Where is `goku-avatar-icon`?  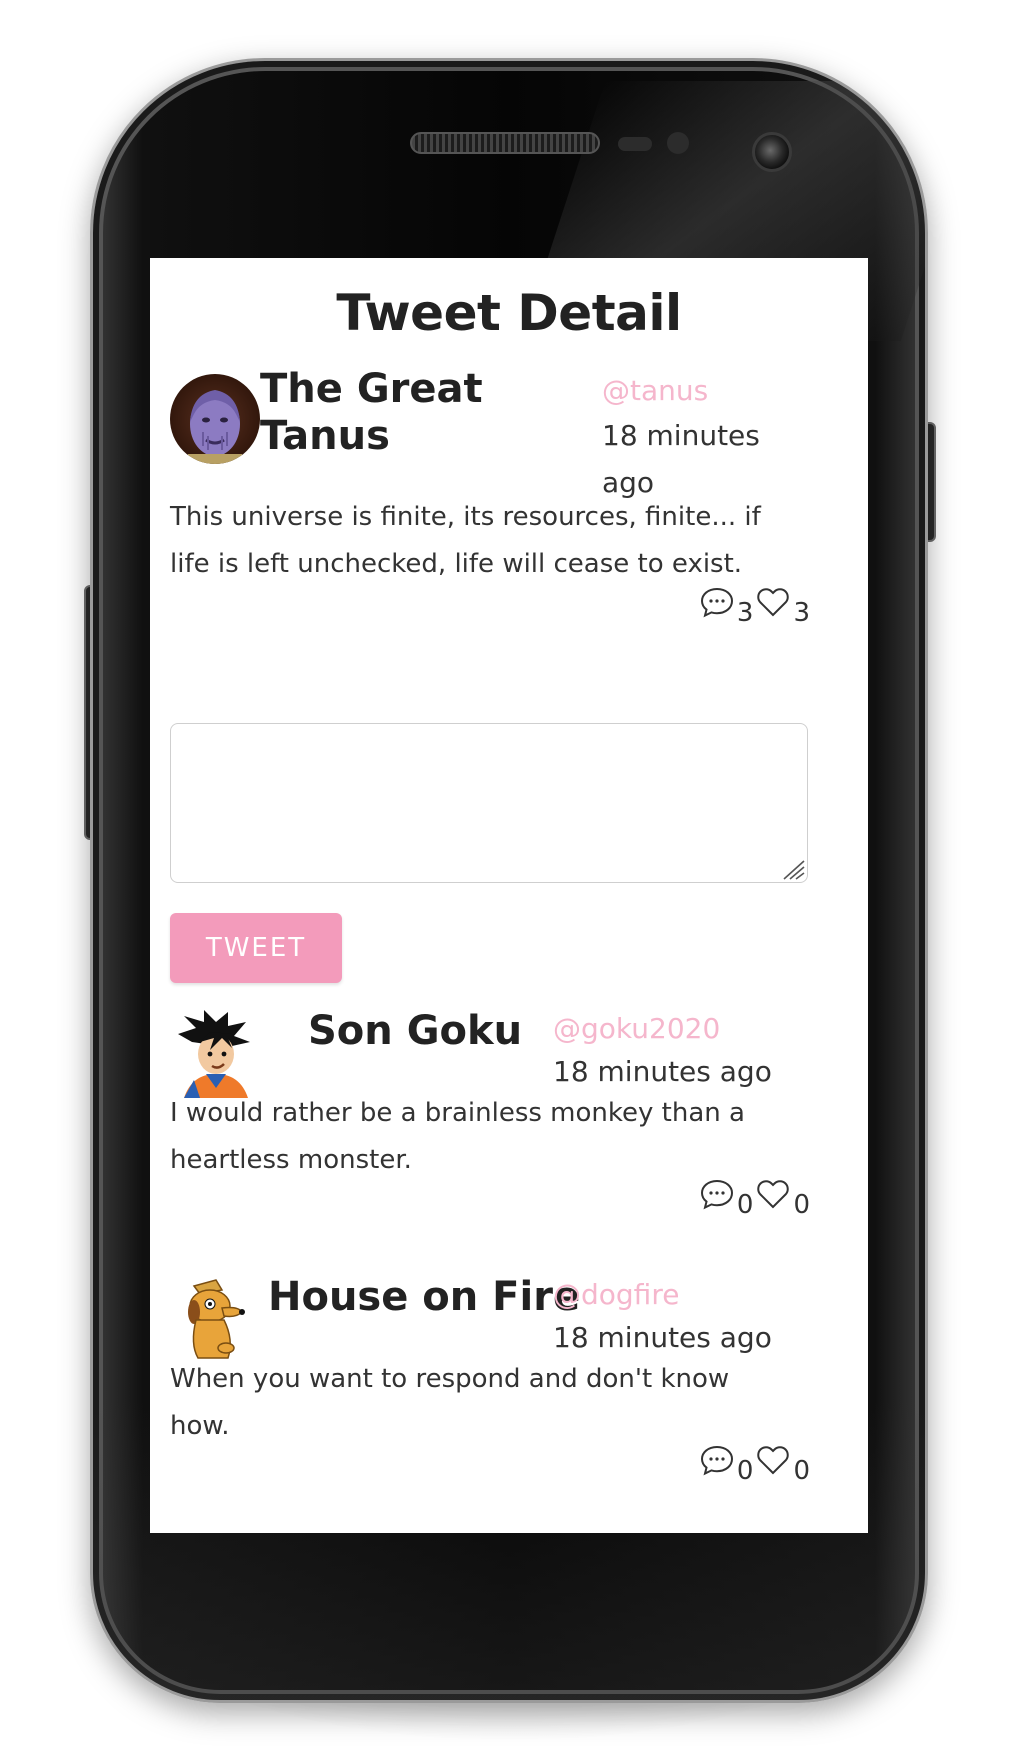
goku-avatar-icon is located at coordinates (215, 1053).